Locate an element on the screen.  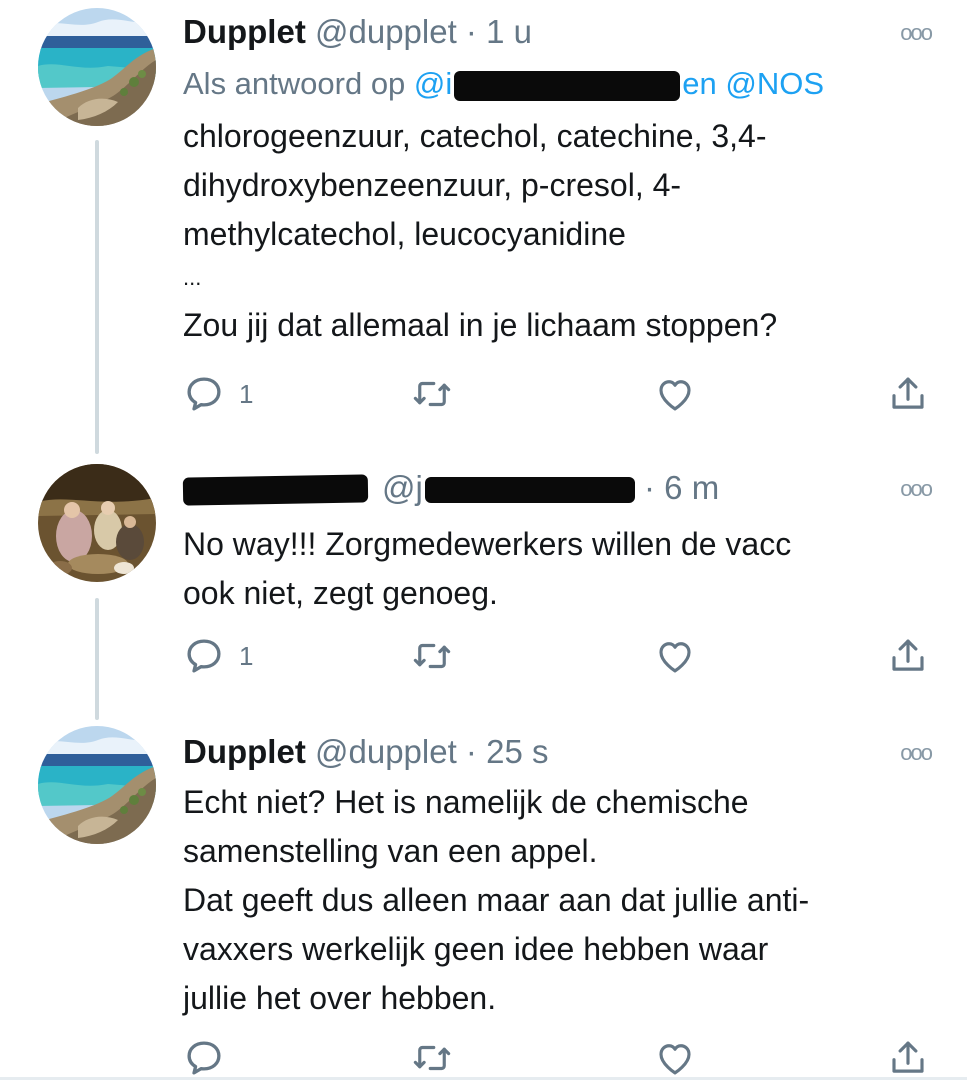
text-line: dihydroxybenzeenzuur, p-cresol, 4- is located at coordinates (432, 185).